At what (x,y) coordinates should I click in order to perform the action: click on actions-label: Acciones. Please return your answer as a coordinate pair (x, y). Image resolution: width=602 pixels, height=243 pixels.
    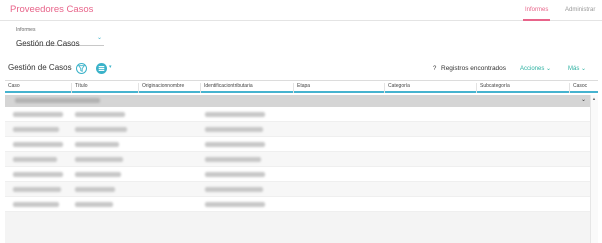
    Looking at the image, I should click on (532, 69).